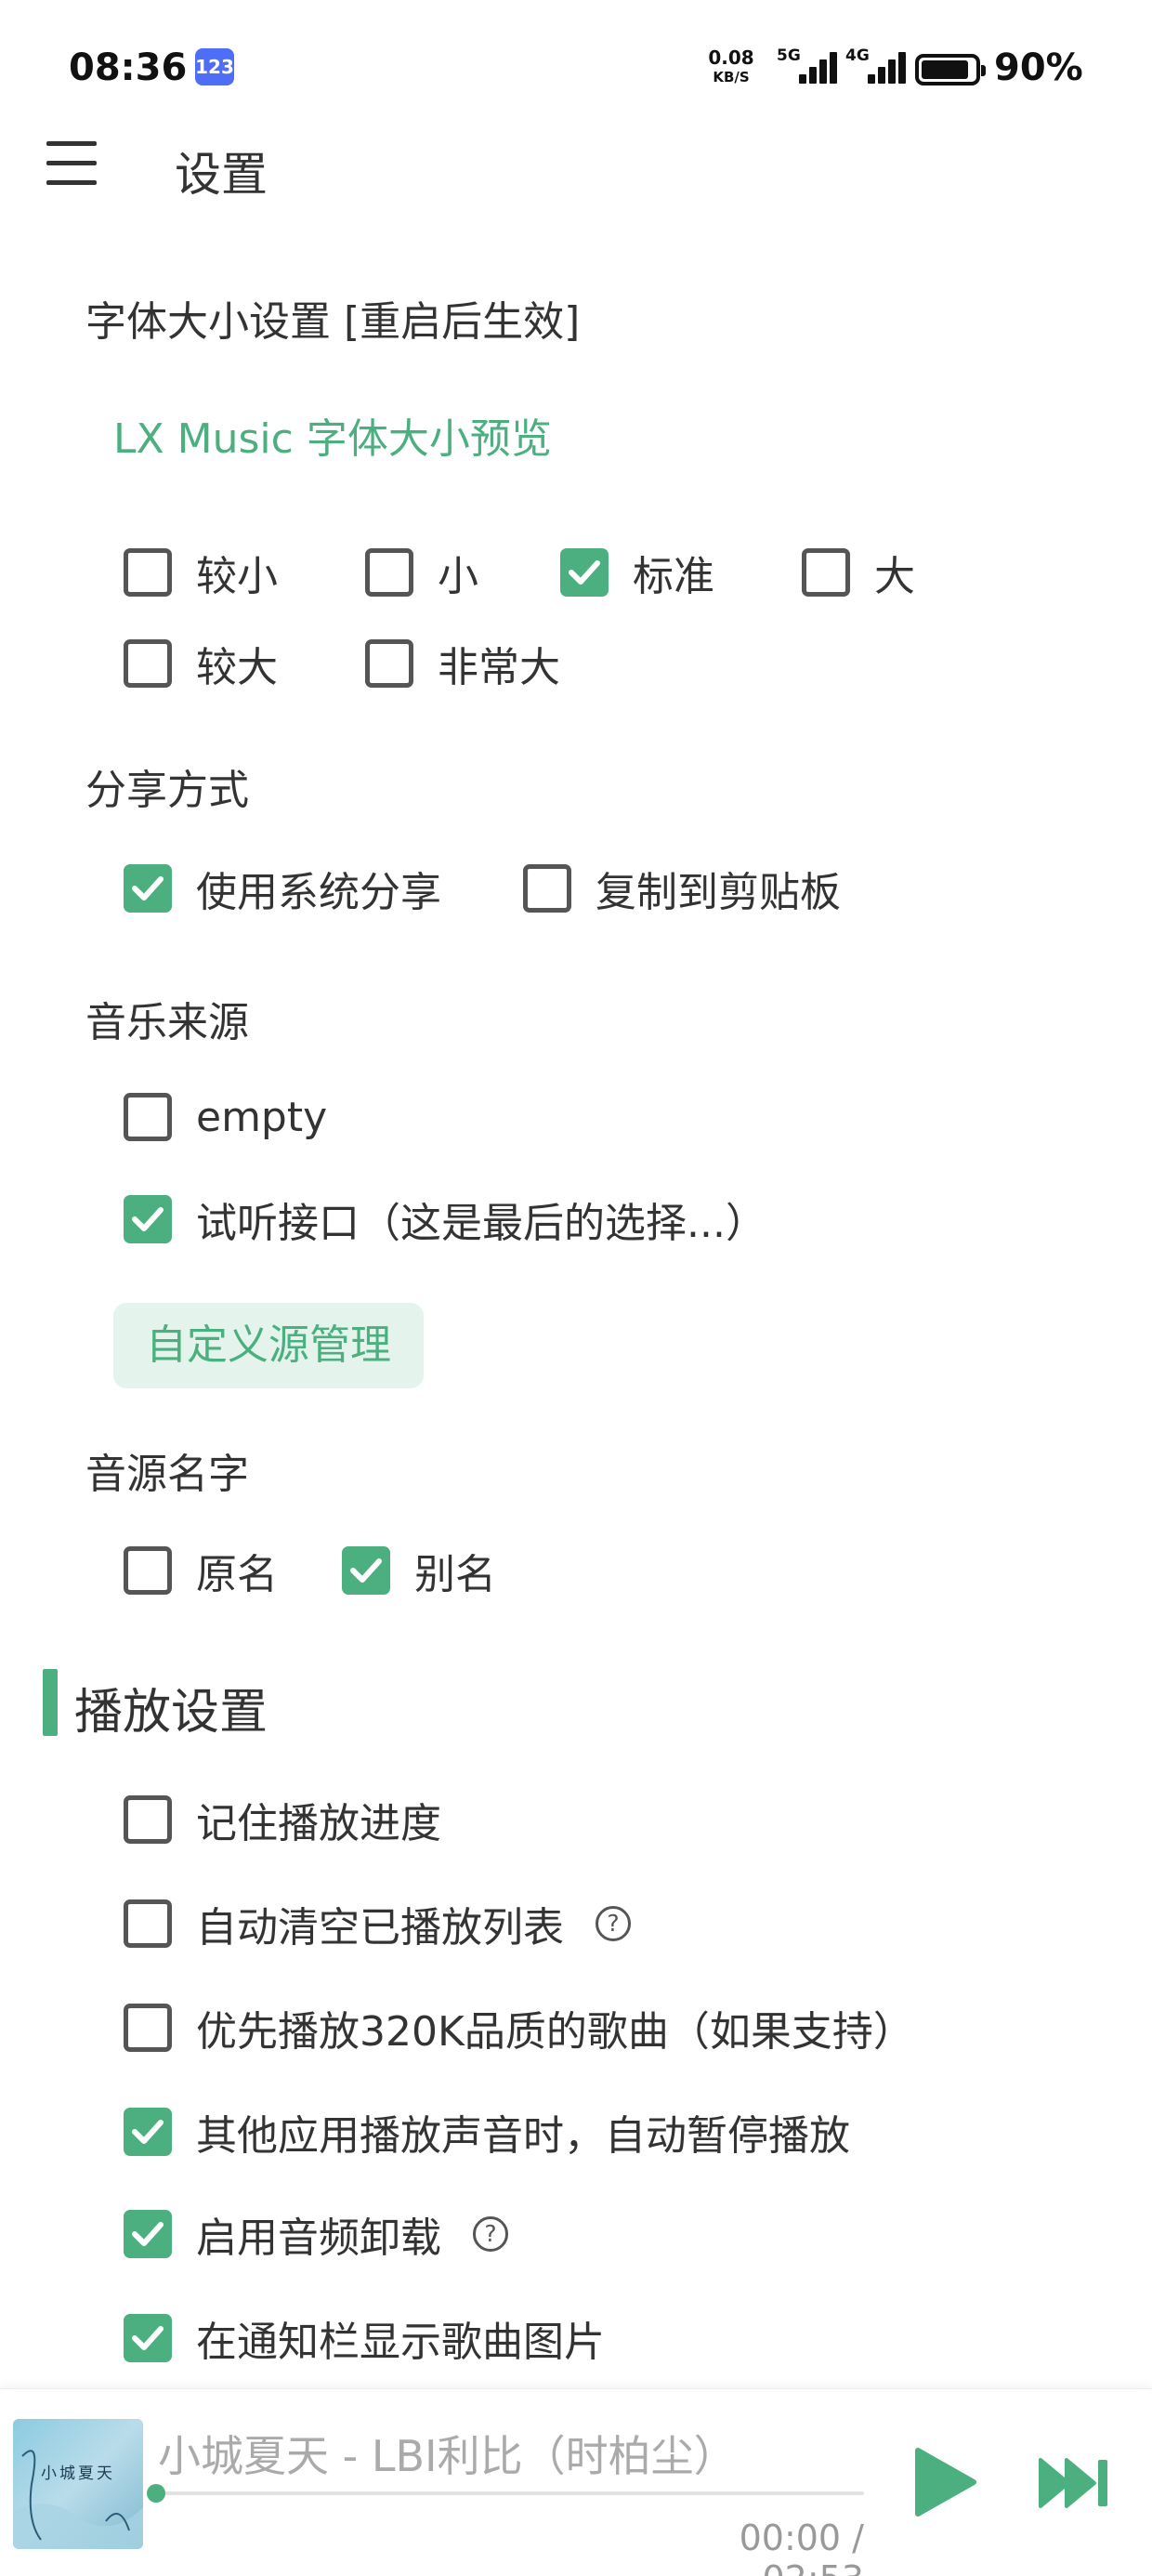 This screenshot has height=2576, width=1152. I want to click on font-size-option: 较小, so click(201, 572).